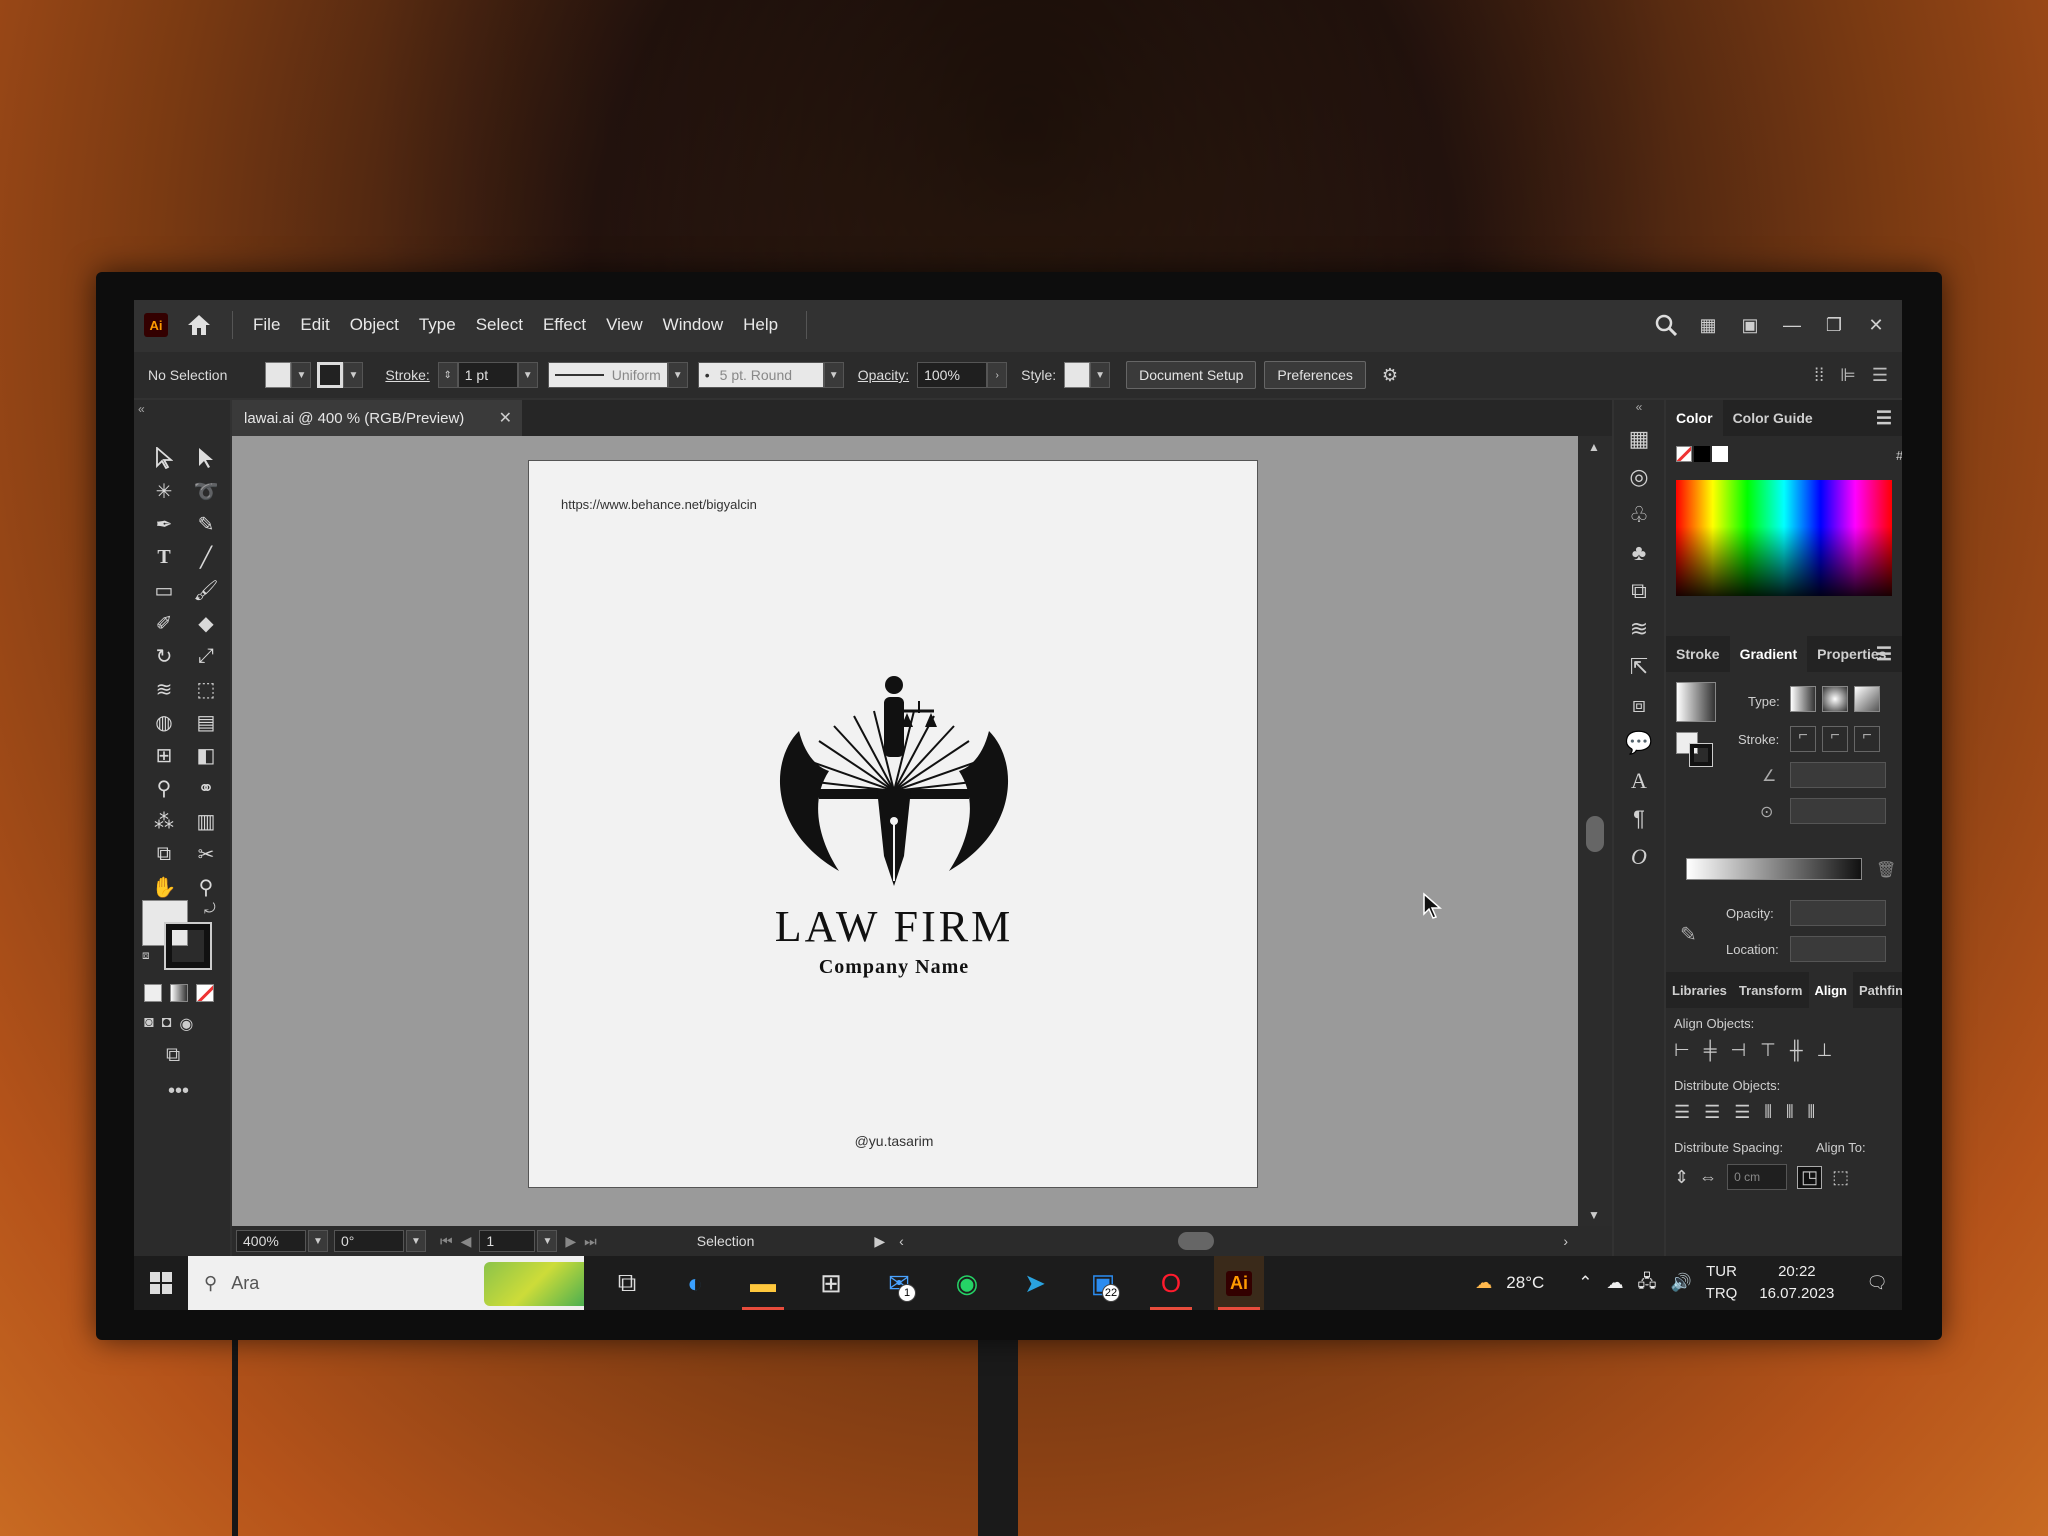  Describe the element at coordinates (164, 821) in the screenshot. I see `symbol-sprayer-icon: ⁂` at that location.